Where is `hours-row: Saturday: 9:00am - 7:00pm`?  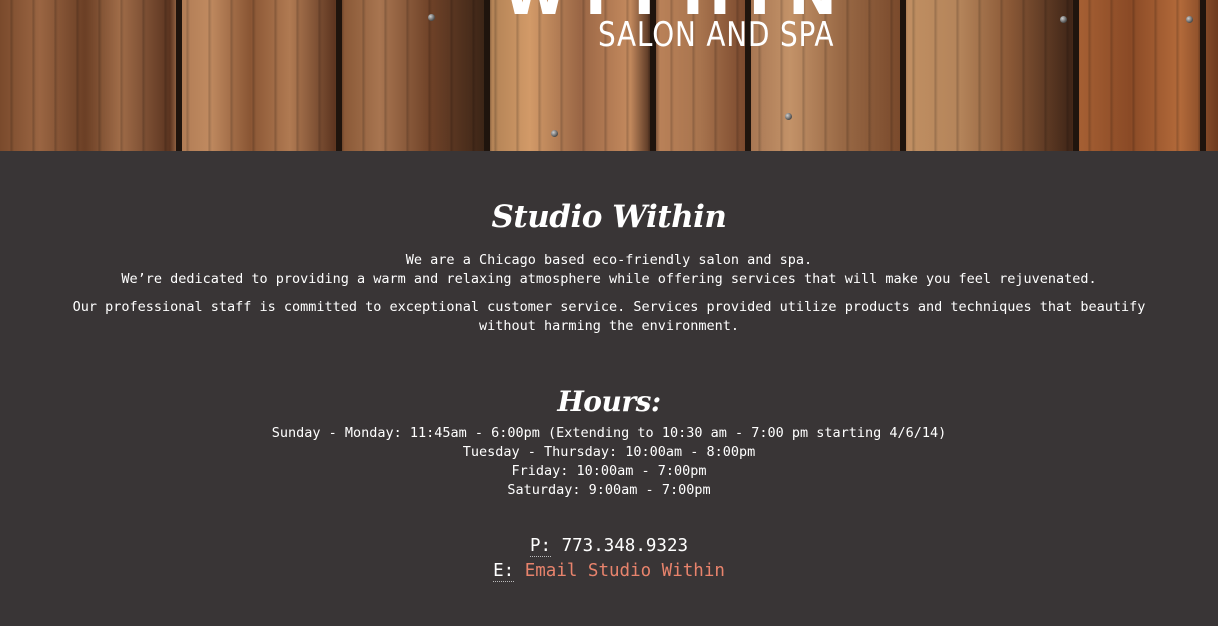
hours-row: Saturday: 9:00am - 7:00pm is located at coordinates (609, 490).